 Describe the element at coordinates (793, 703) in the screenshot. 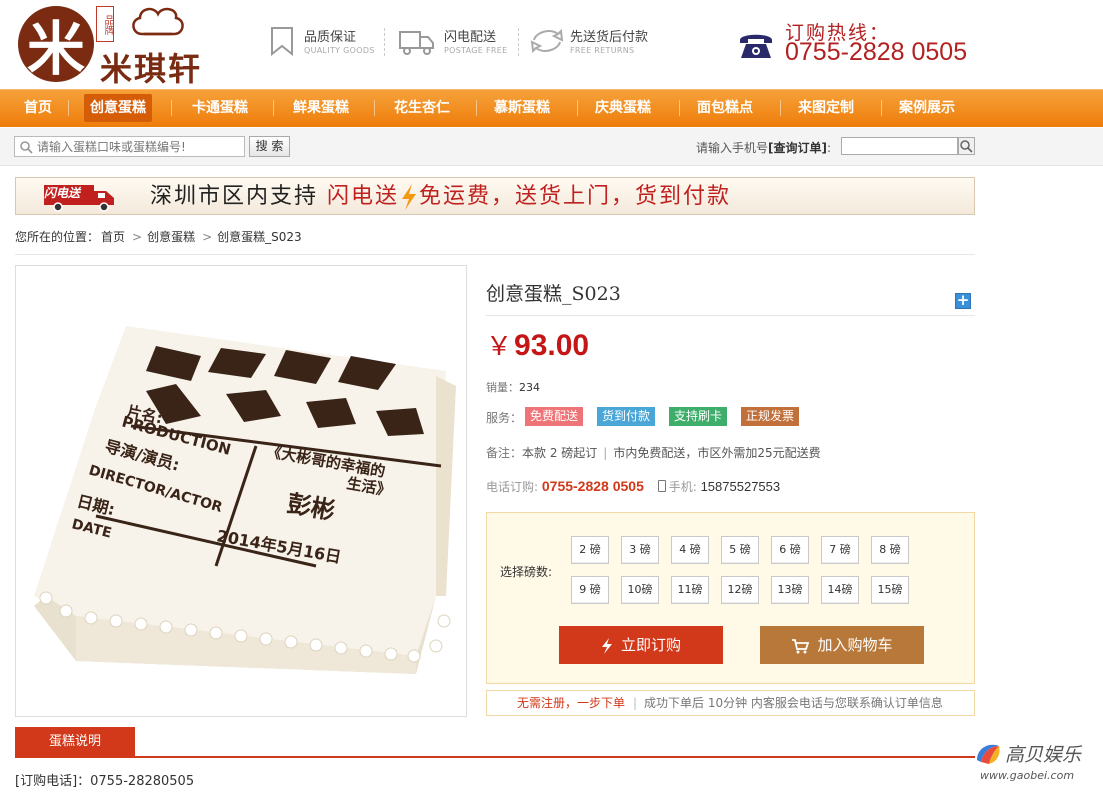

I see `tip-text: 成功下单后 10分钟 内客服会电话与您联系确认订单信息` at that location.